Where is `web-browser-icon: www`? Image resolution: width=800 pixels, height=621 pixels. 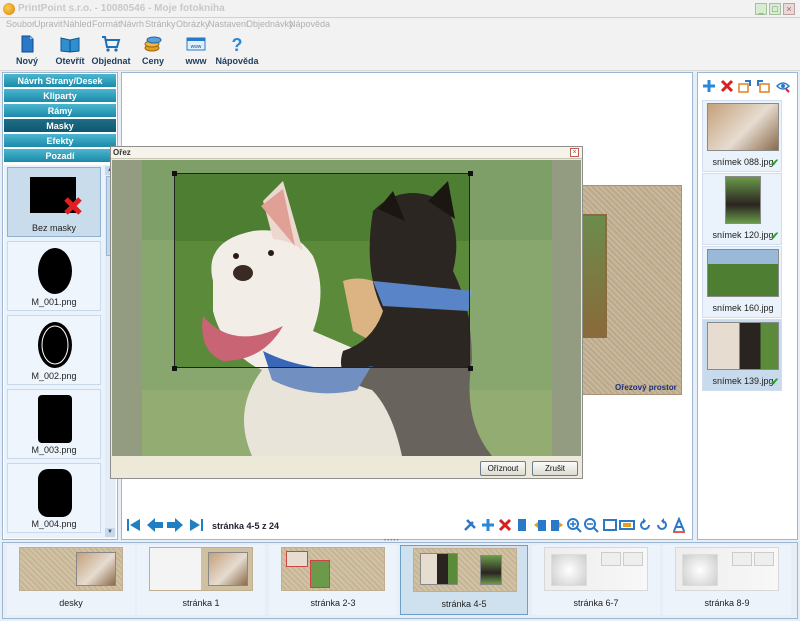
web-browser-icon: www is located at coordinates (196, 44).